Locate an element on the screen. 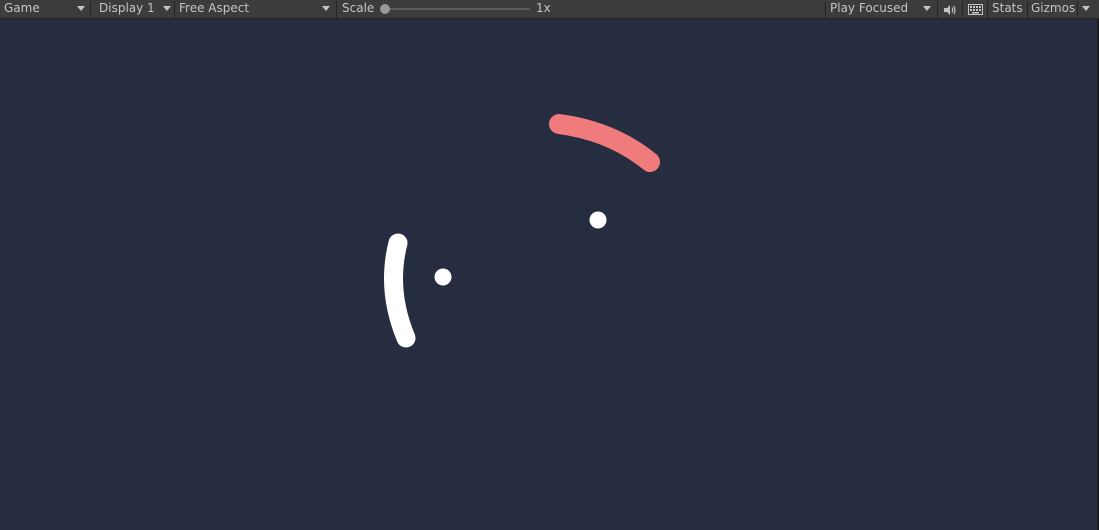  game-scene is located at coordinates (522, 231).